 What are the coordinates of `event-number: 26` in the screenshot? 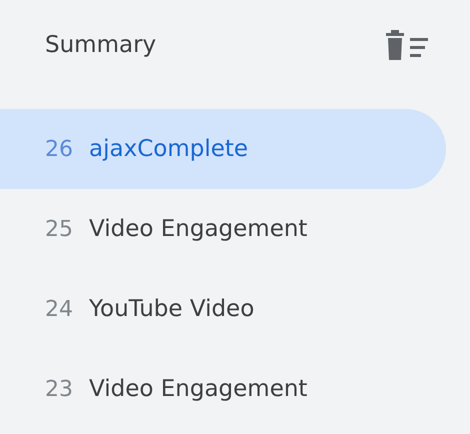 It's located at (59, 149).